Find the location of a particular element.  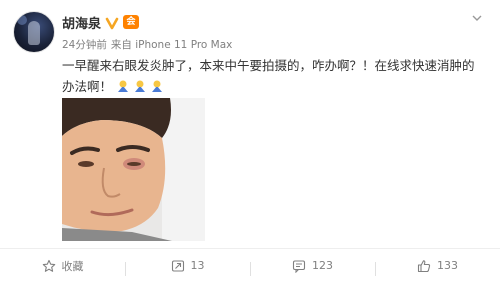

comment-button: 123 is located at coordinates (312, 267).